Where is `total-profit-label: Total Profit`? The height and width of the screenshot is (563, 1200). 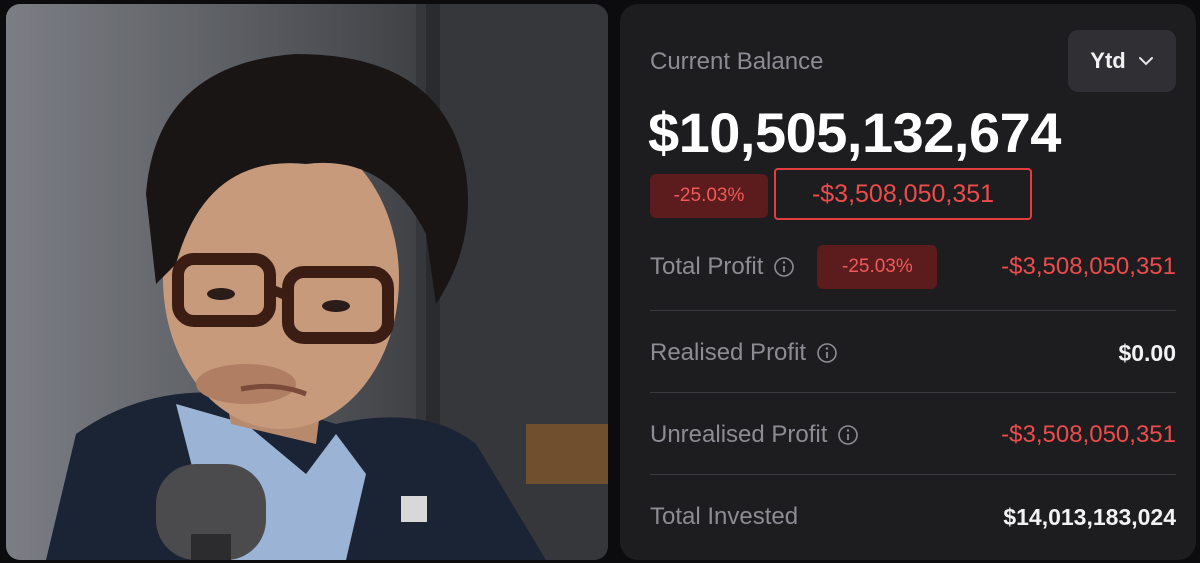
total-profit-label: Total Profit is located at coordinates (707, 266).